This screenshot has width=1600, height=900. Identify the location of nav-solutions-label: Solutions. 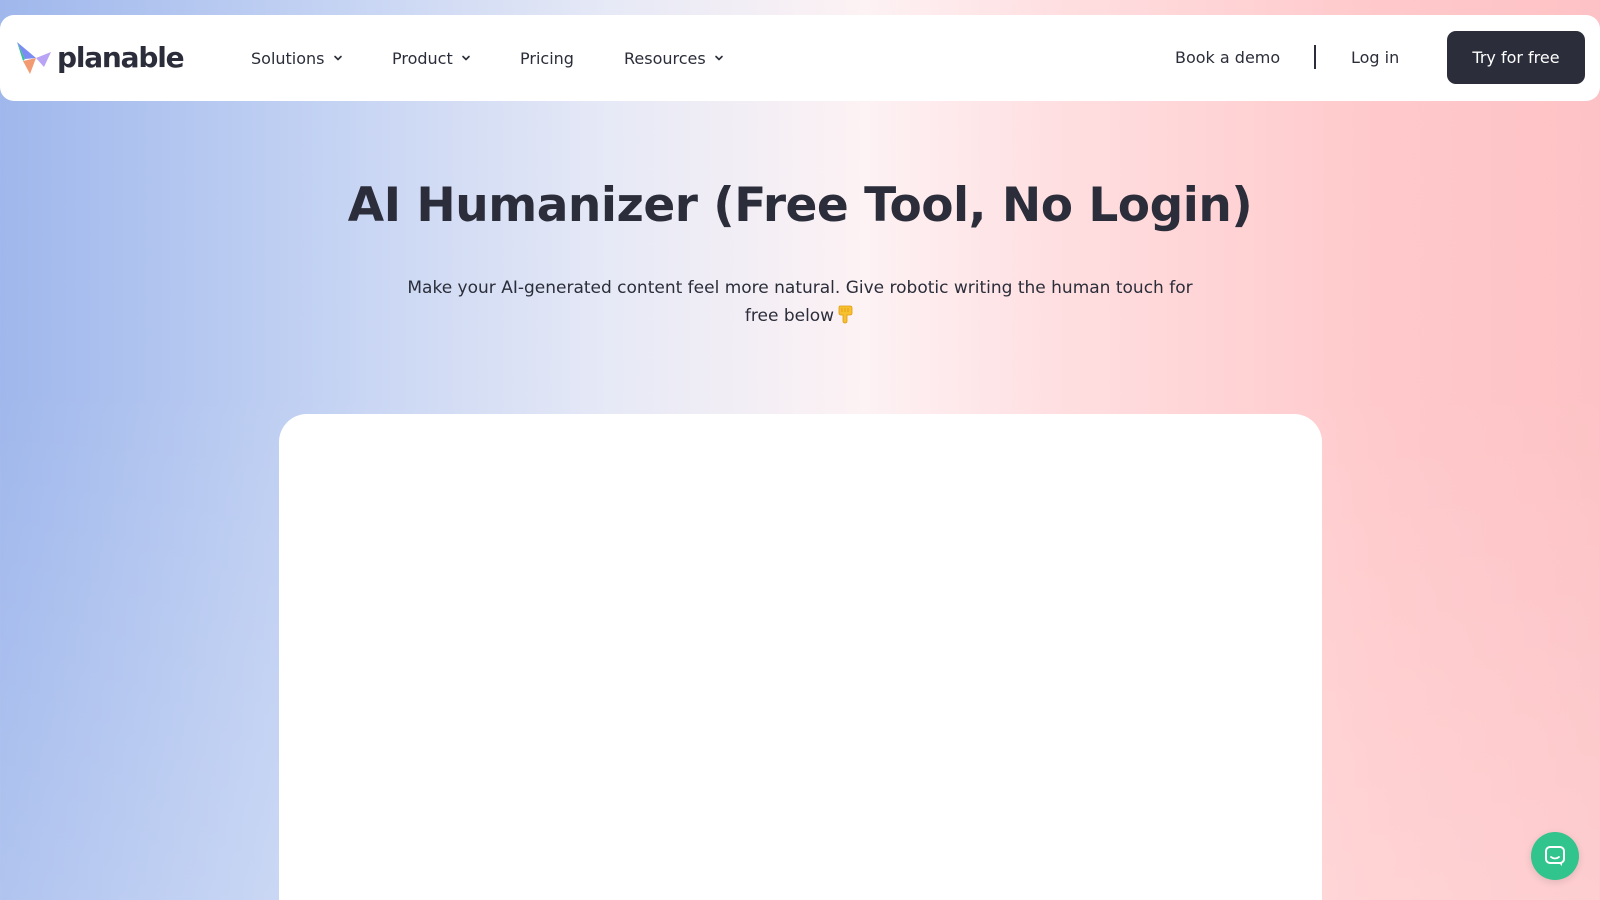
(288, 58).